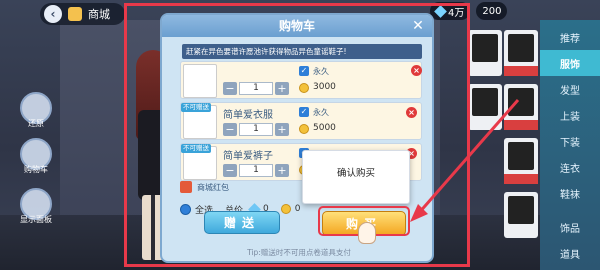  I want to click on category-accessories: 饰品, so click(570, 227).